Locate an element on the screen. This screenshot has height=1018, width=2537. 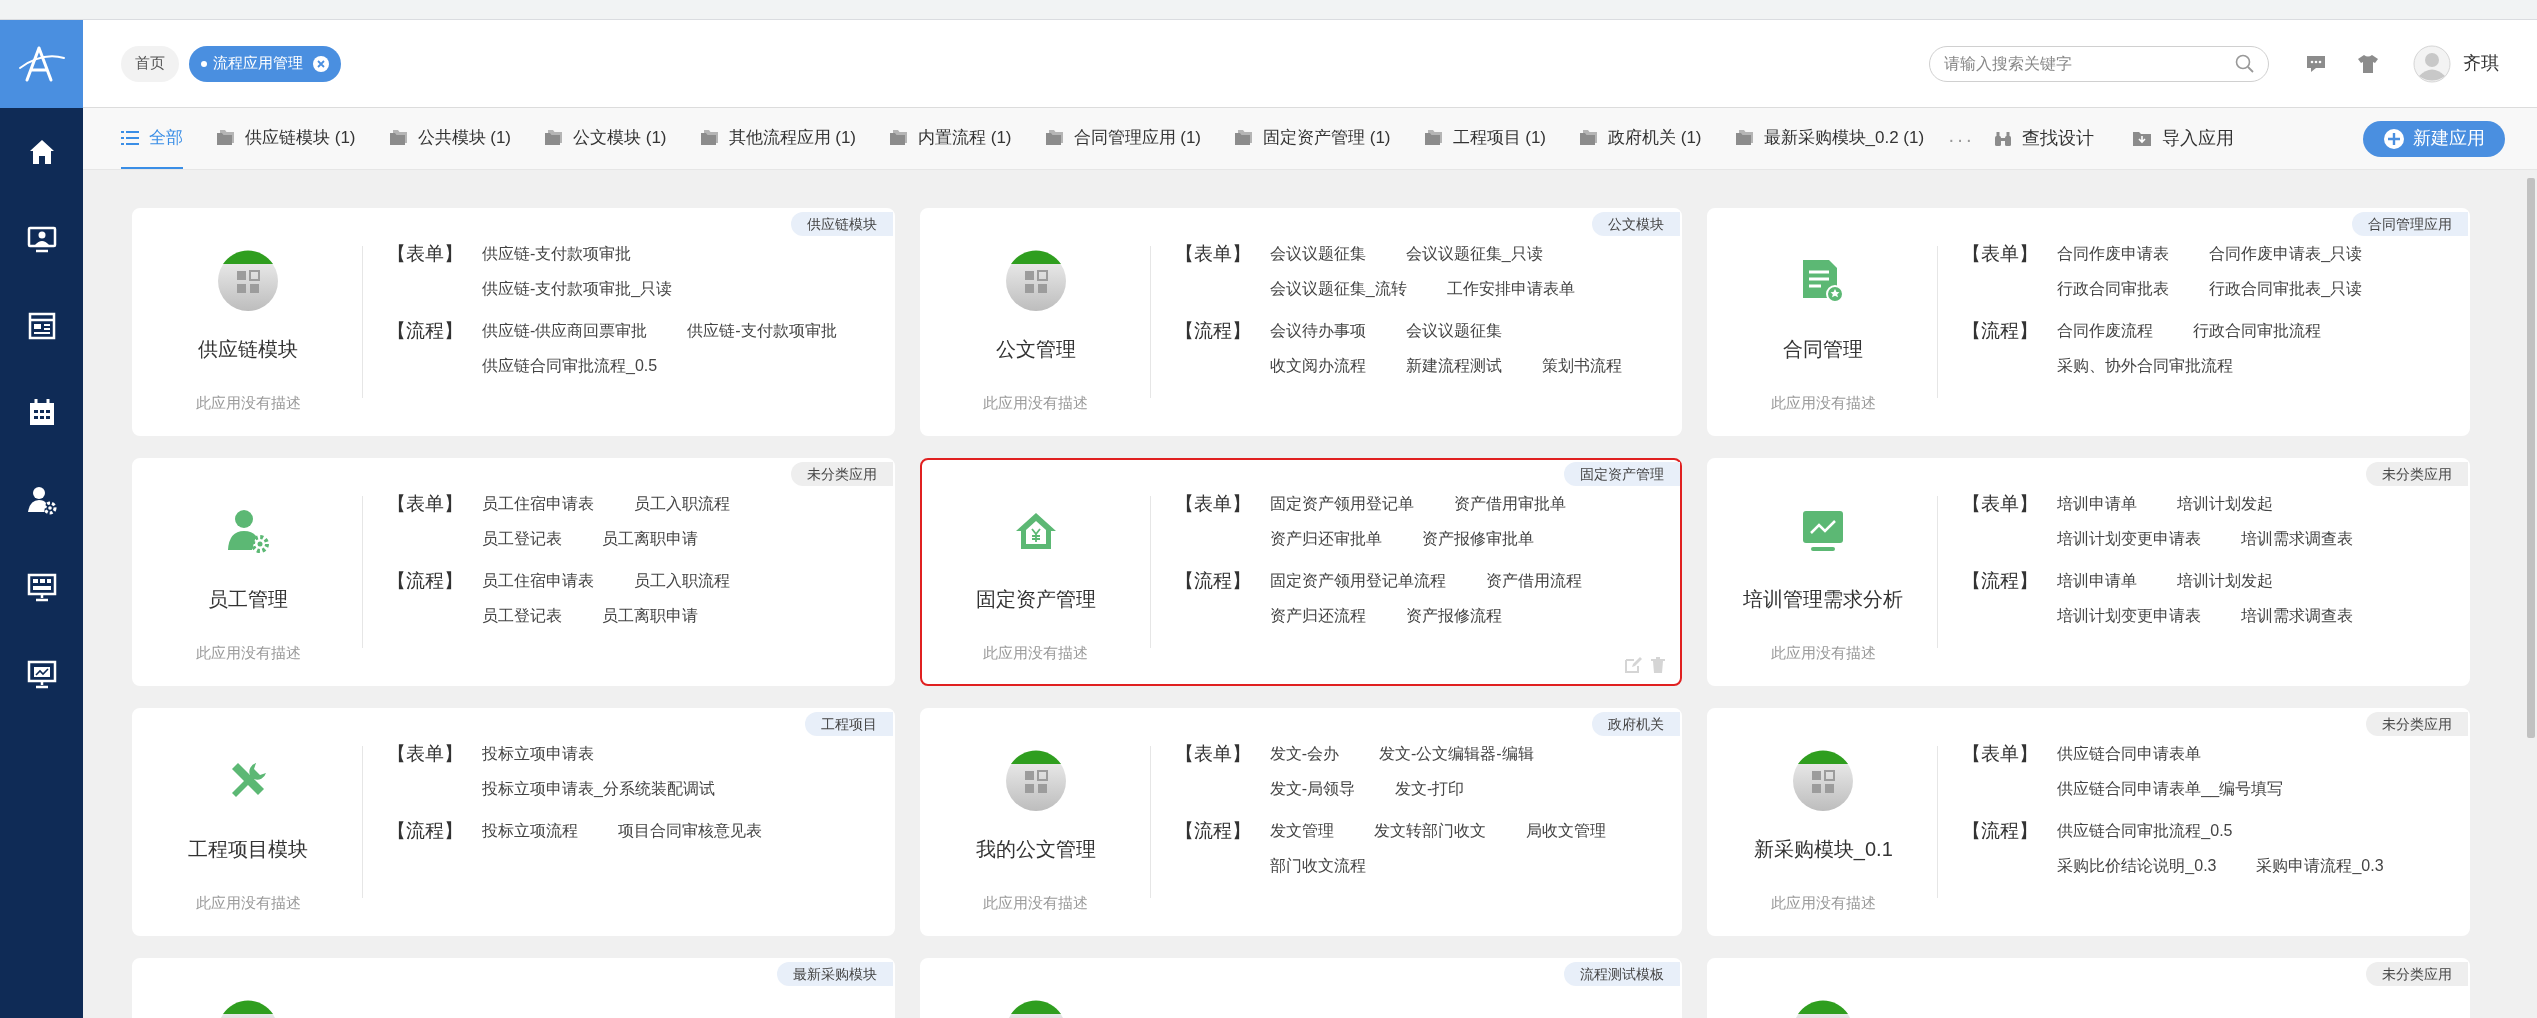
app-card: 政府机关 我的公文管理 此应用没有描述 【表单】 发文-会办 发文-公文编辑器-编辑 发文-局领导 发文-打印 【流程】 发文管理 发文转部门收文 局收文管理 部门收文流程 is located at coordinates (1301, 822).